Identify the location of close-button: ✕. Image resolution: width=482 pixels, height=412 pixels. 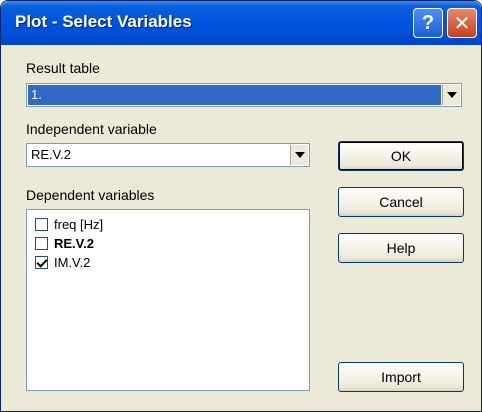
(462, 23).